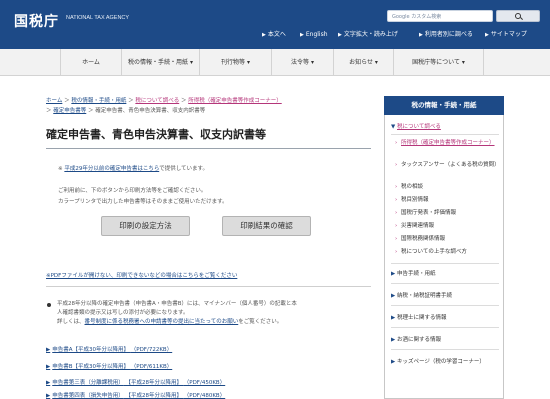  What do you see at coordinates (446, 274) in the screenshot?
I see `sidebar-item-filing: ▶ 申告手続・用紙` at bounding box center [446, 274].